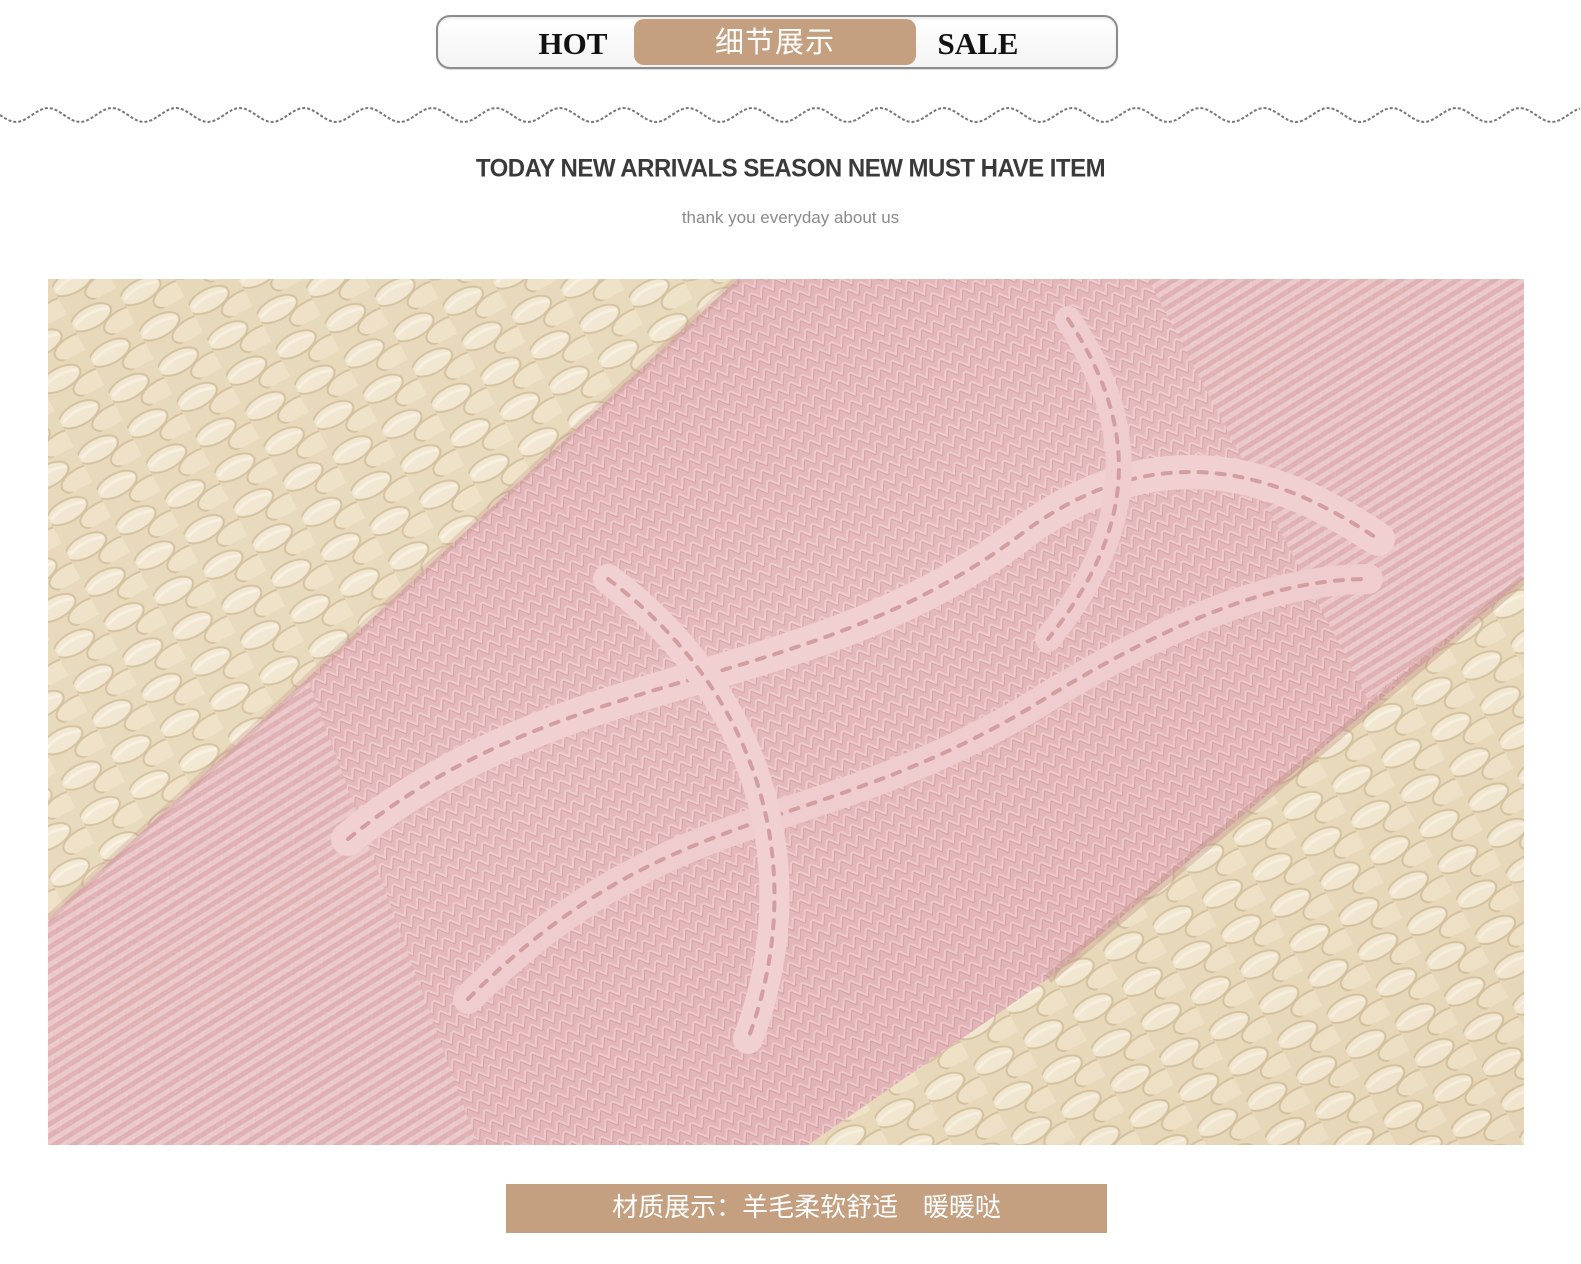  What do you see at coordinates (790, 115) in the screenshot?
I see `wavy-divider` at bounding box center [790, 115].